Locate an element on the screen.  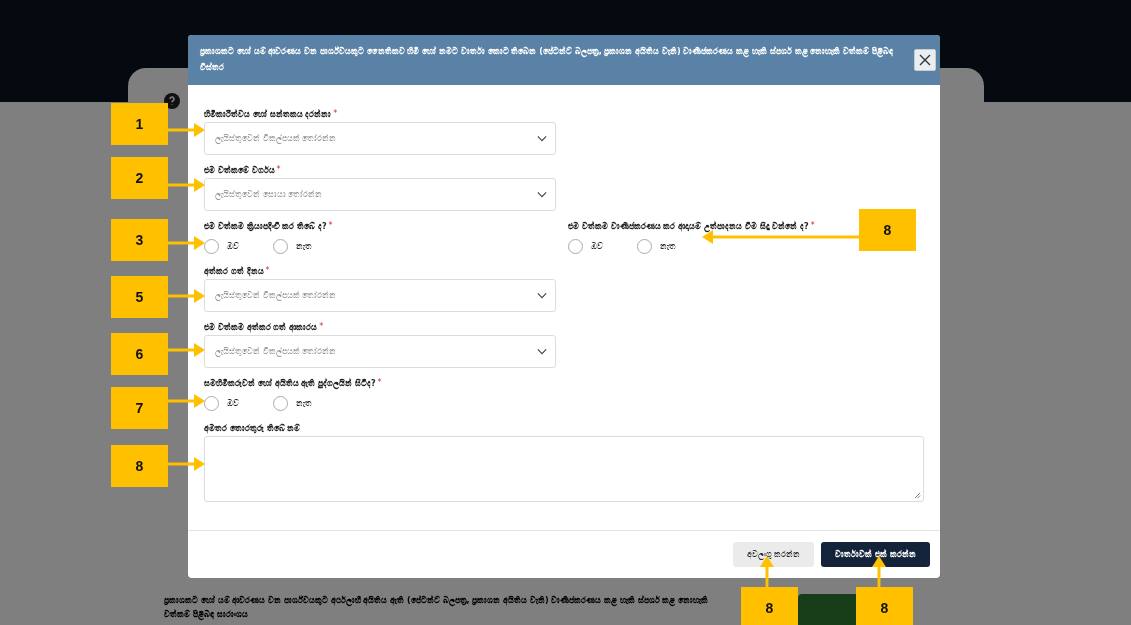
add-button is located at coordinates (827, 609).